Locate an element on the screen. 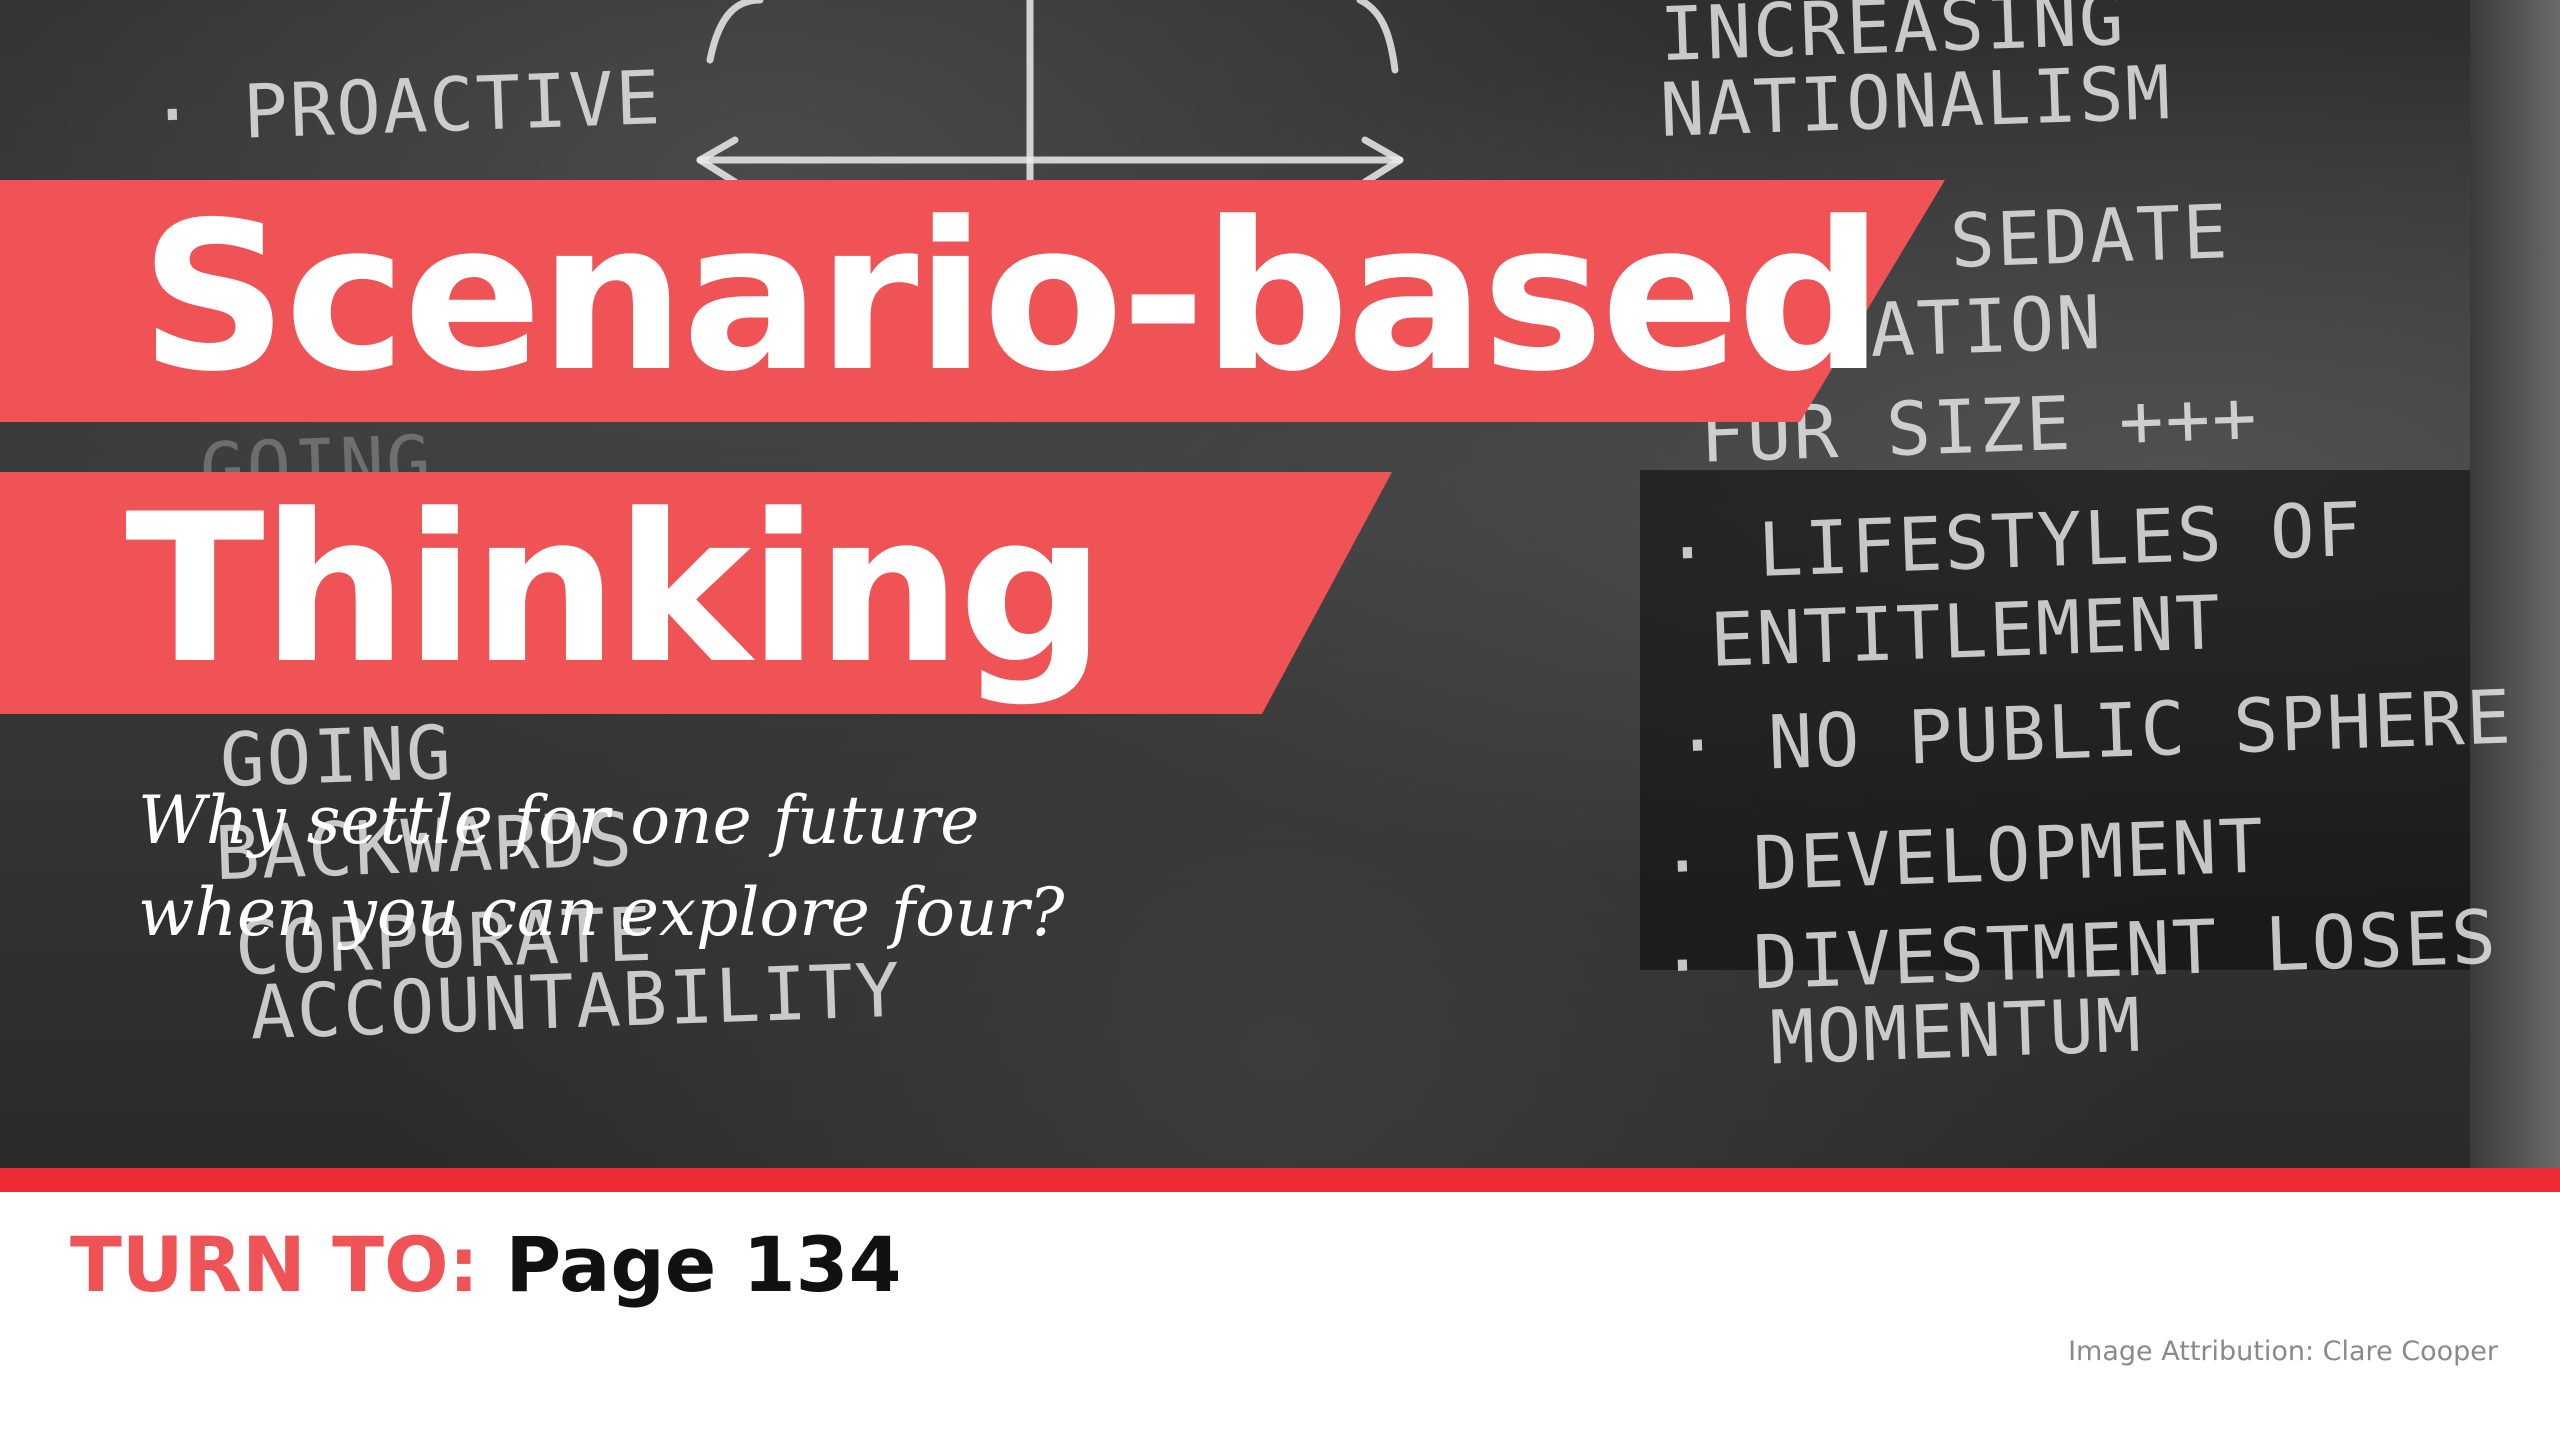 The image size is (2560, 1440). chalk-text: NATIONALISM is located at coordinates (1916, 102).